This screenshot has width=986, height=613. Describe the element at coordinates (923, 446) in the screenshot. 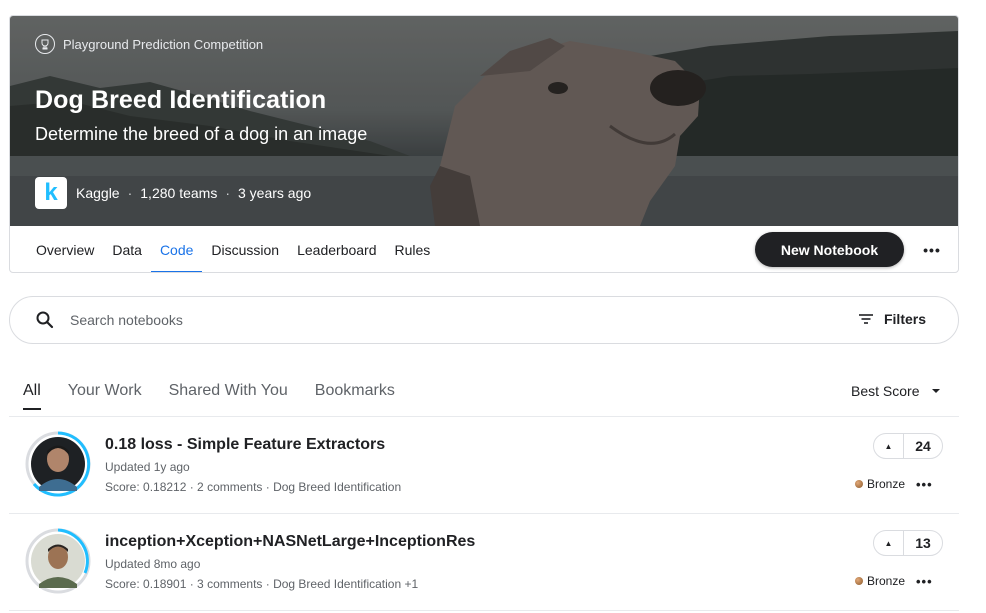

I see `vote-count: 24` at that location.